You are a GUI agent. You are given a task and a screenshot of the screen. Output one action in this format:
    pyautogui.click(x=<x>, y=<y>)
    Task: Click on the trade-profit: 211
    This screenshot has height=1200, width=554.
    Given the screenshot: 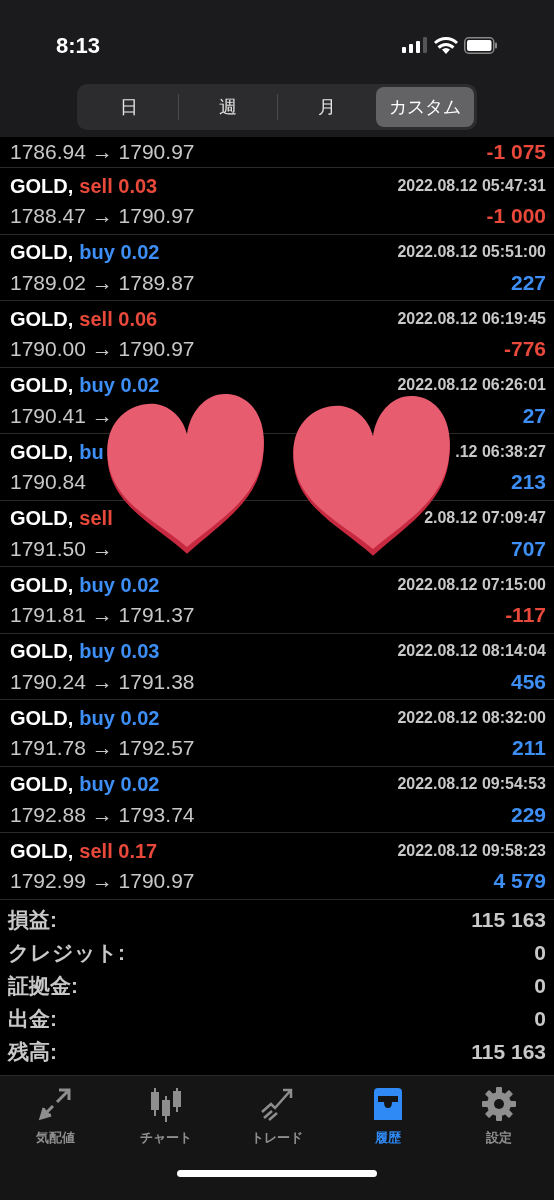 What is the action you would take?
    pyautogui.click(x=529, y=748)
    